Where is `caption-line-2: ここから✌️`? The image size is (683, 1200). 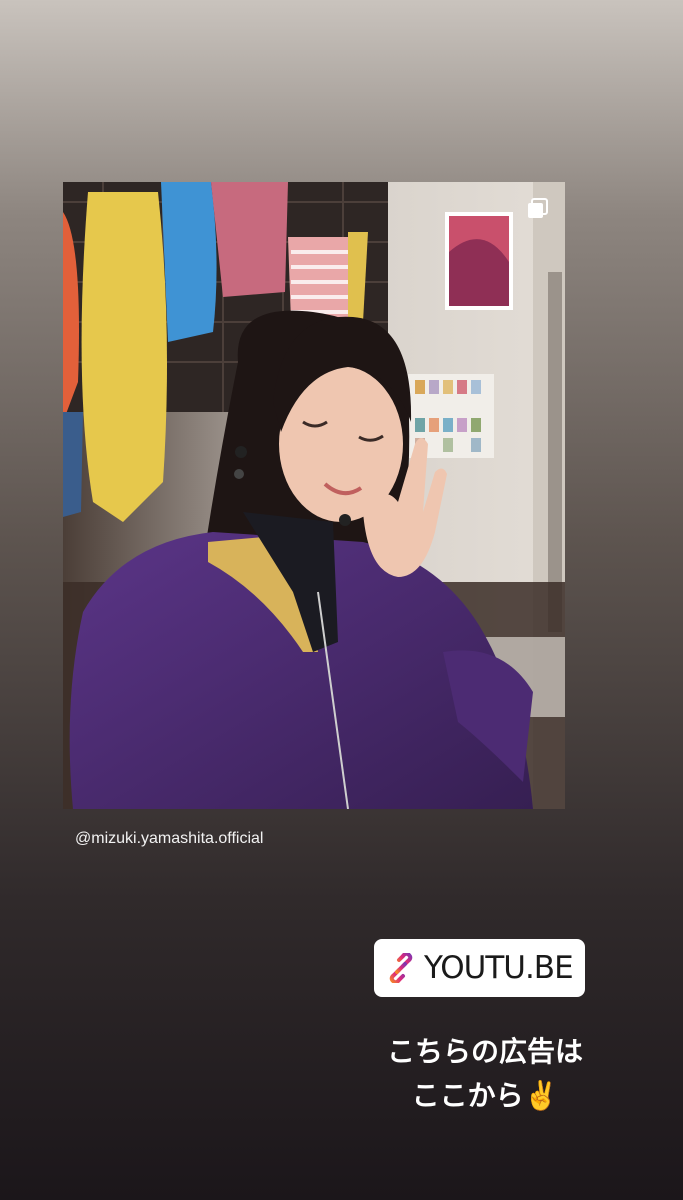 caption-line-2: ここから✌️ is located at coordinates (485, 1095).